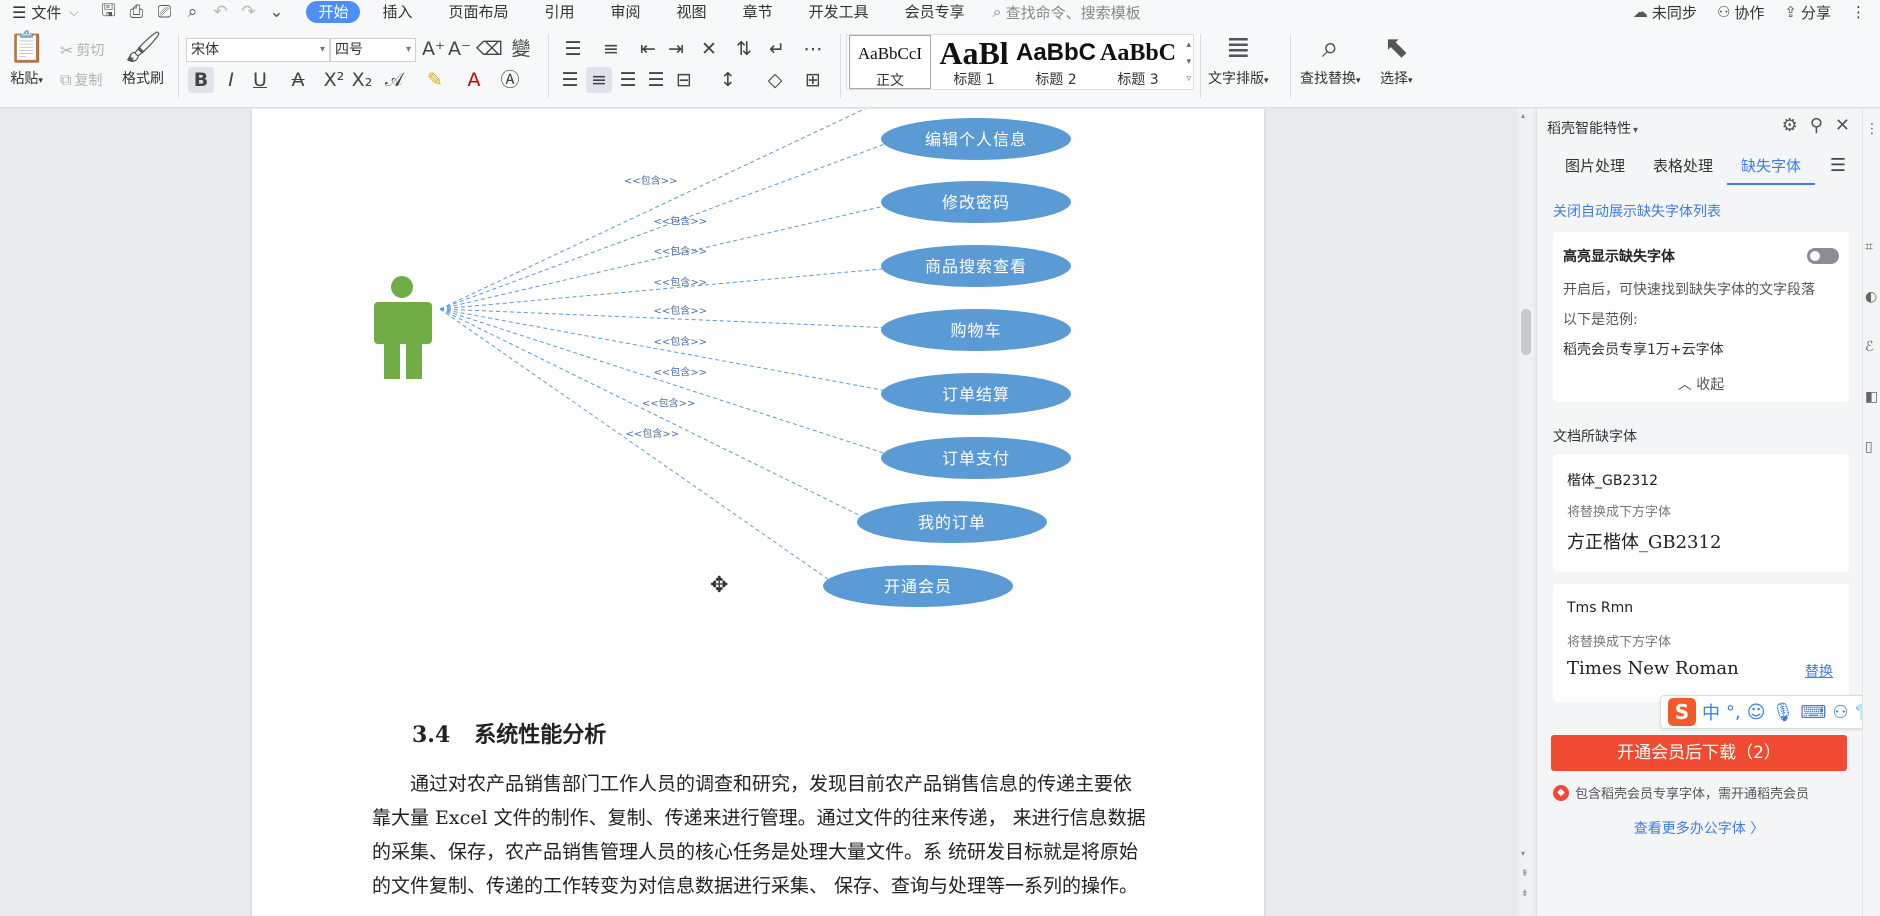  Describe the element at coordinates (775, 80) in the screenshot. I see `shading-icon: ◇` at that location.